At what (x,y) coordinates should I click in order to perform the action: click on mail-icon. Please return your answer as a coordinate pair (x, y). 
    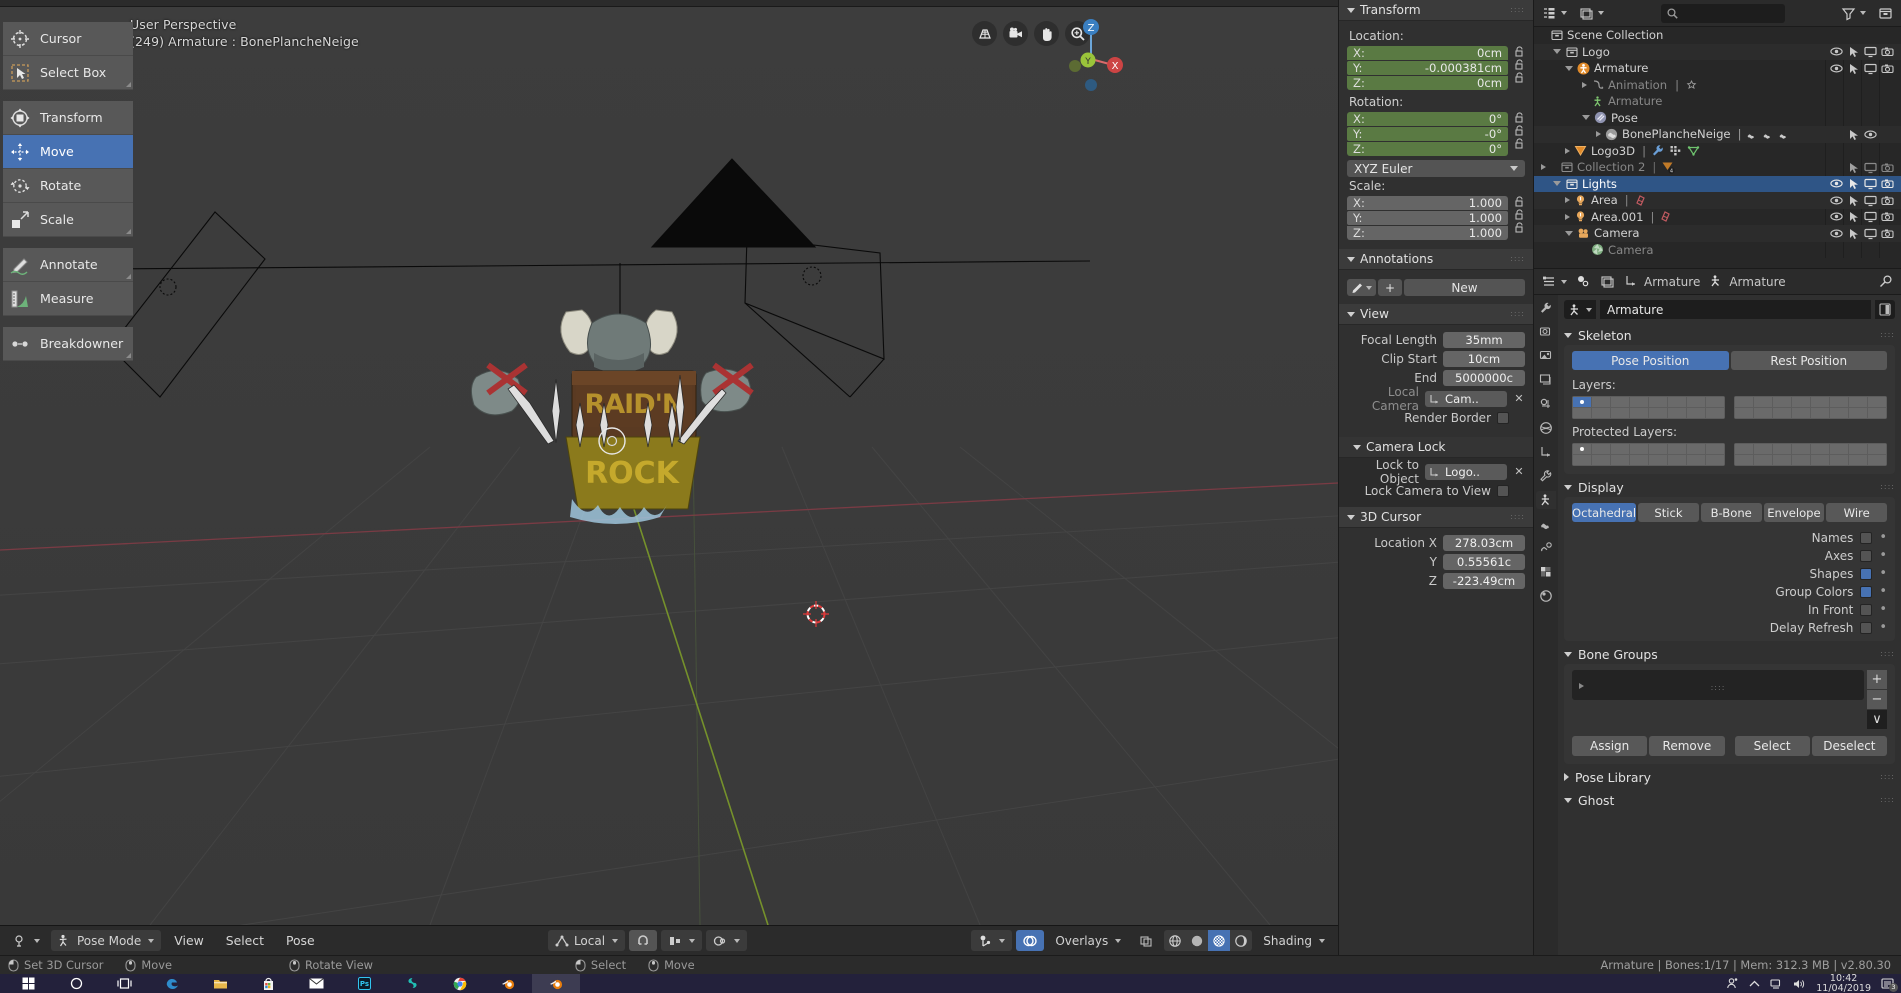
    Looking at the image, I should click on (316, 983).